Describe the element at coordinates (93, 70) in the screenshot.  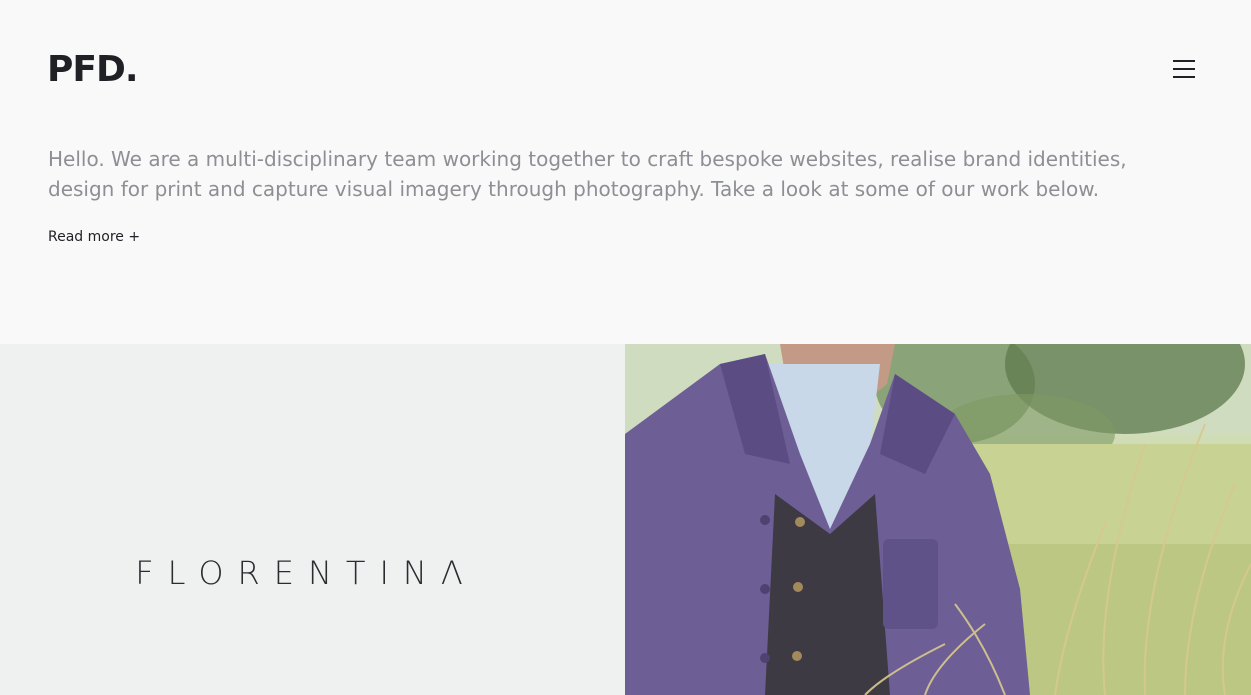
I see `site-logo: PFD.` at that location.